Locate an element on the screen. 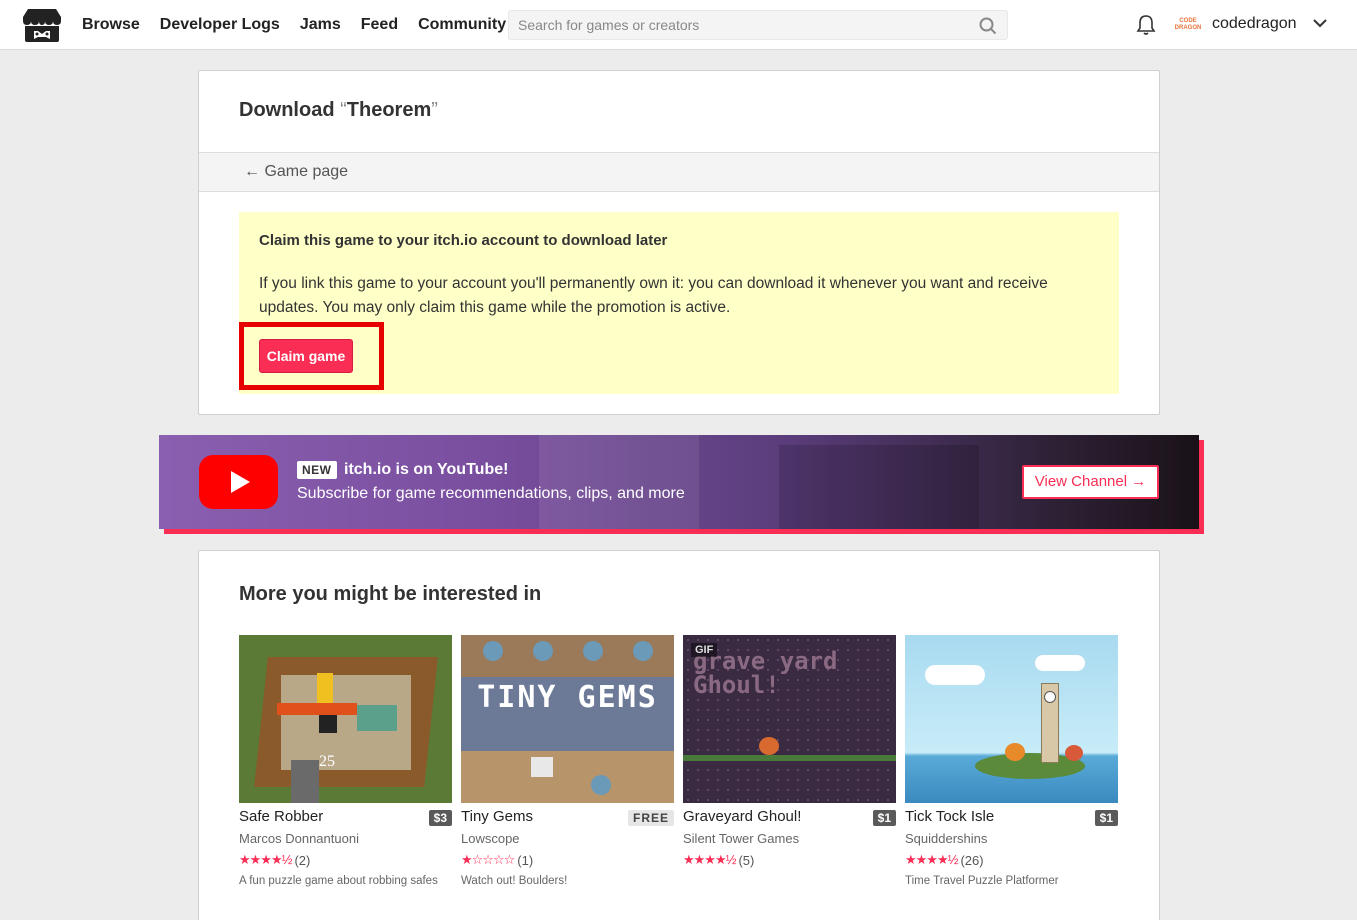  thumb-text: 25 is located at coordinates (327, 761).